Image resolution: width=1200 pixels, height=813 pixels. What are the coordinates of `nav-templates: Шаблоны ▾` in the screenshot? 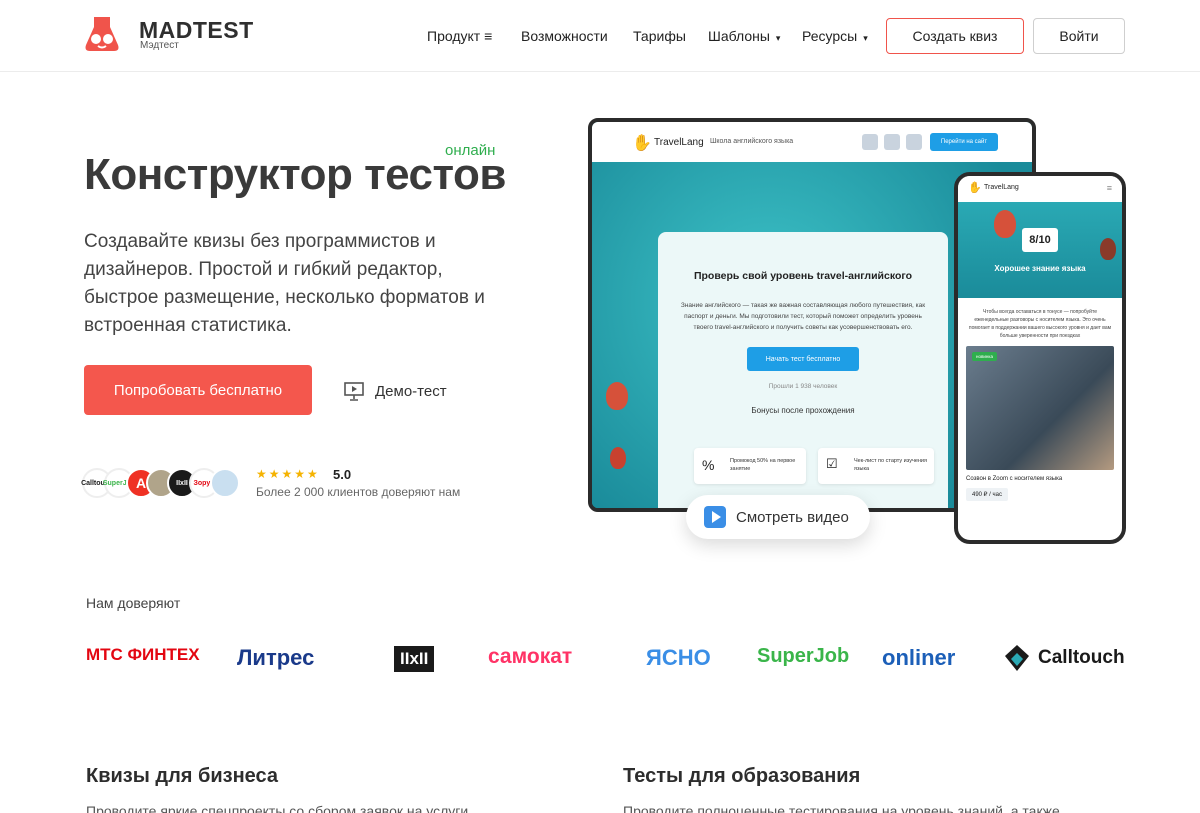 It's located at (744, 36).